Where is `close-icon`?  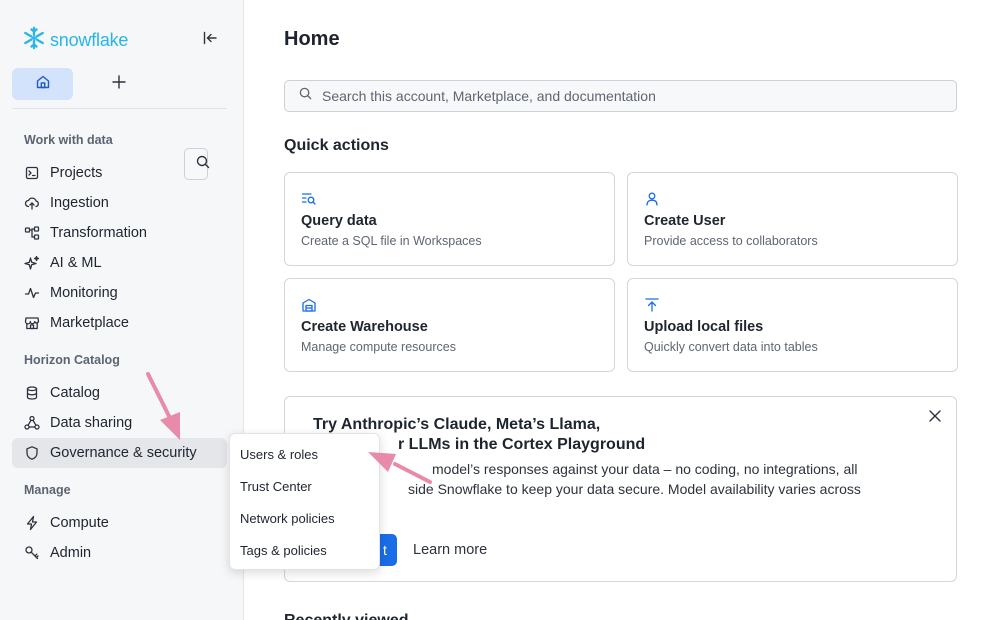
close-icon is located at coordinates (935, 418).